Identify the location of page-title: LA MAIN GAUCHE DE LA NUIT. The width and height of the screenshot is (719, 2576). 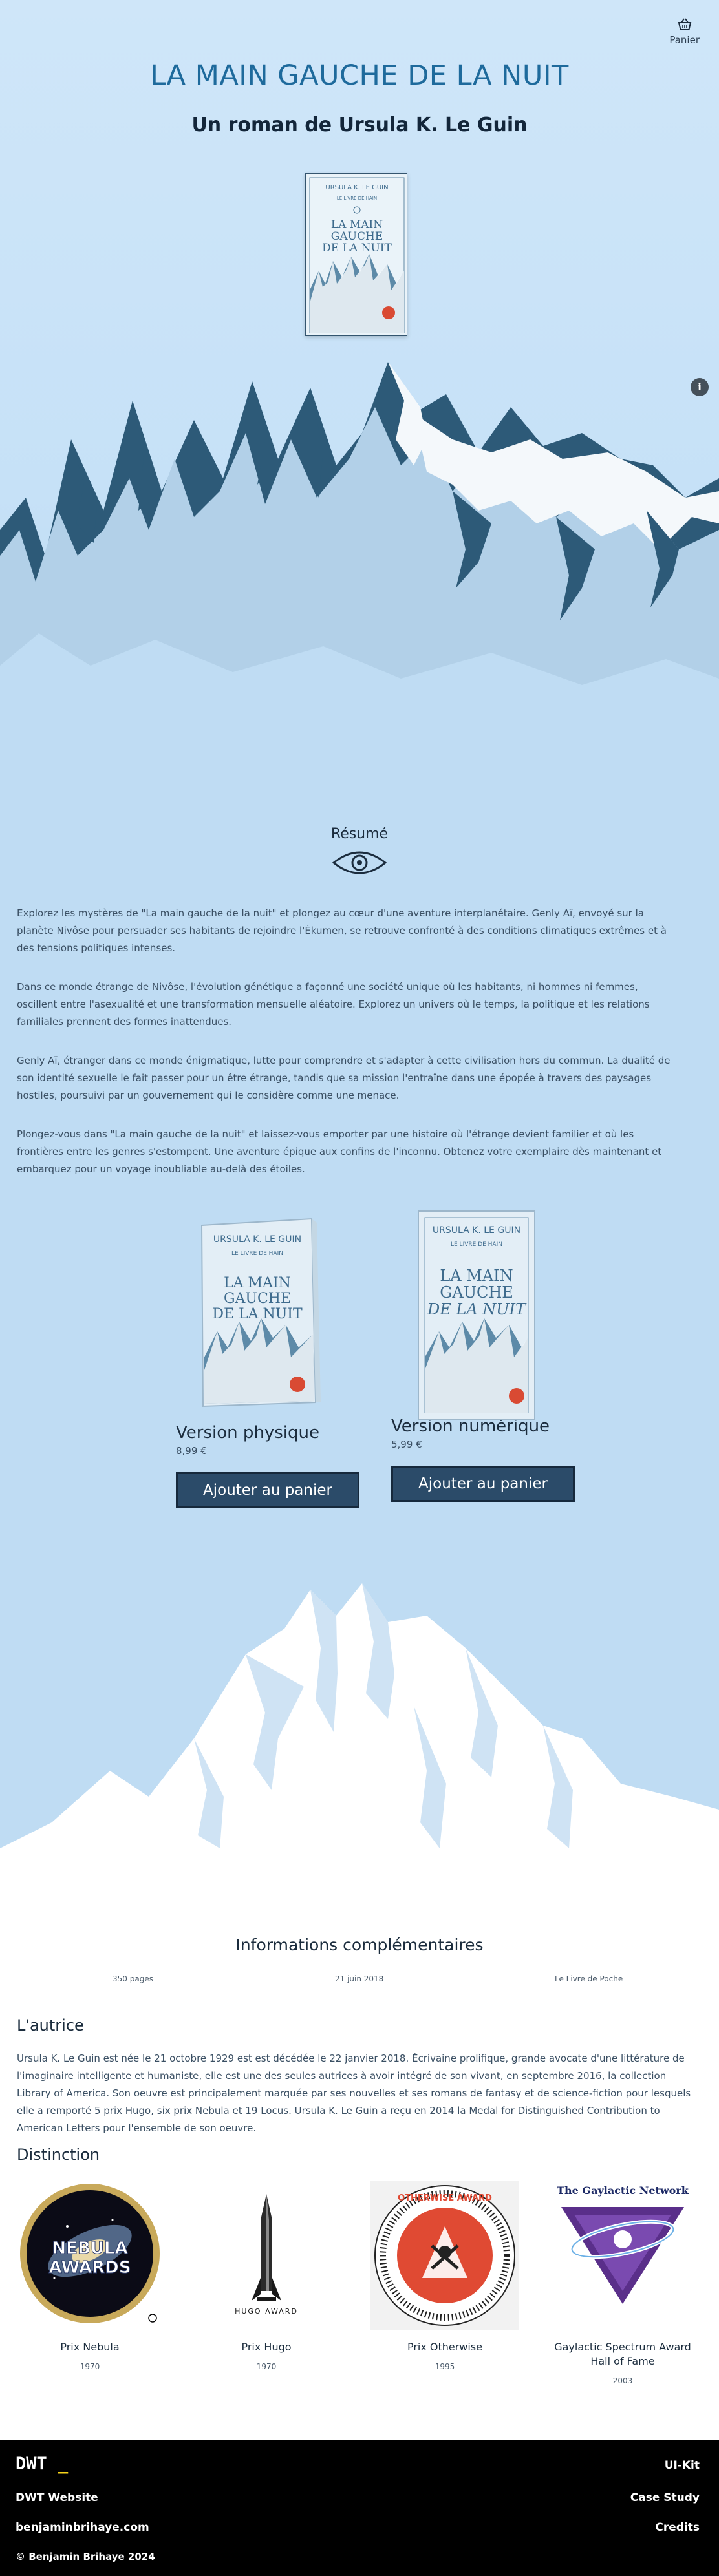
(359, 75).